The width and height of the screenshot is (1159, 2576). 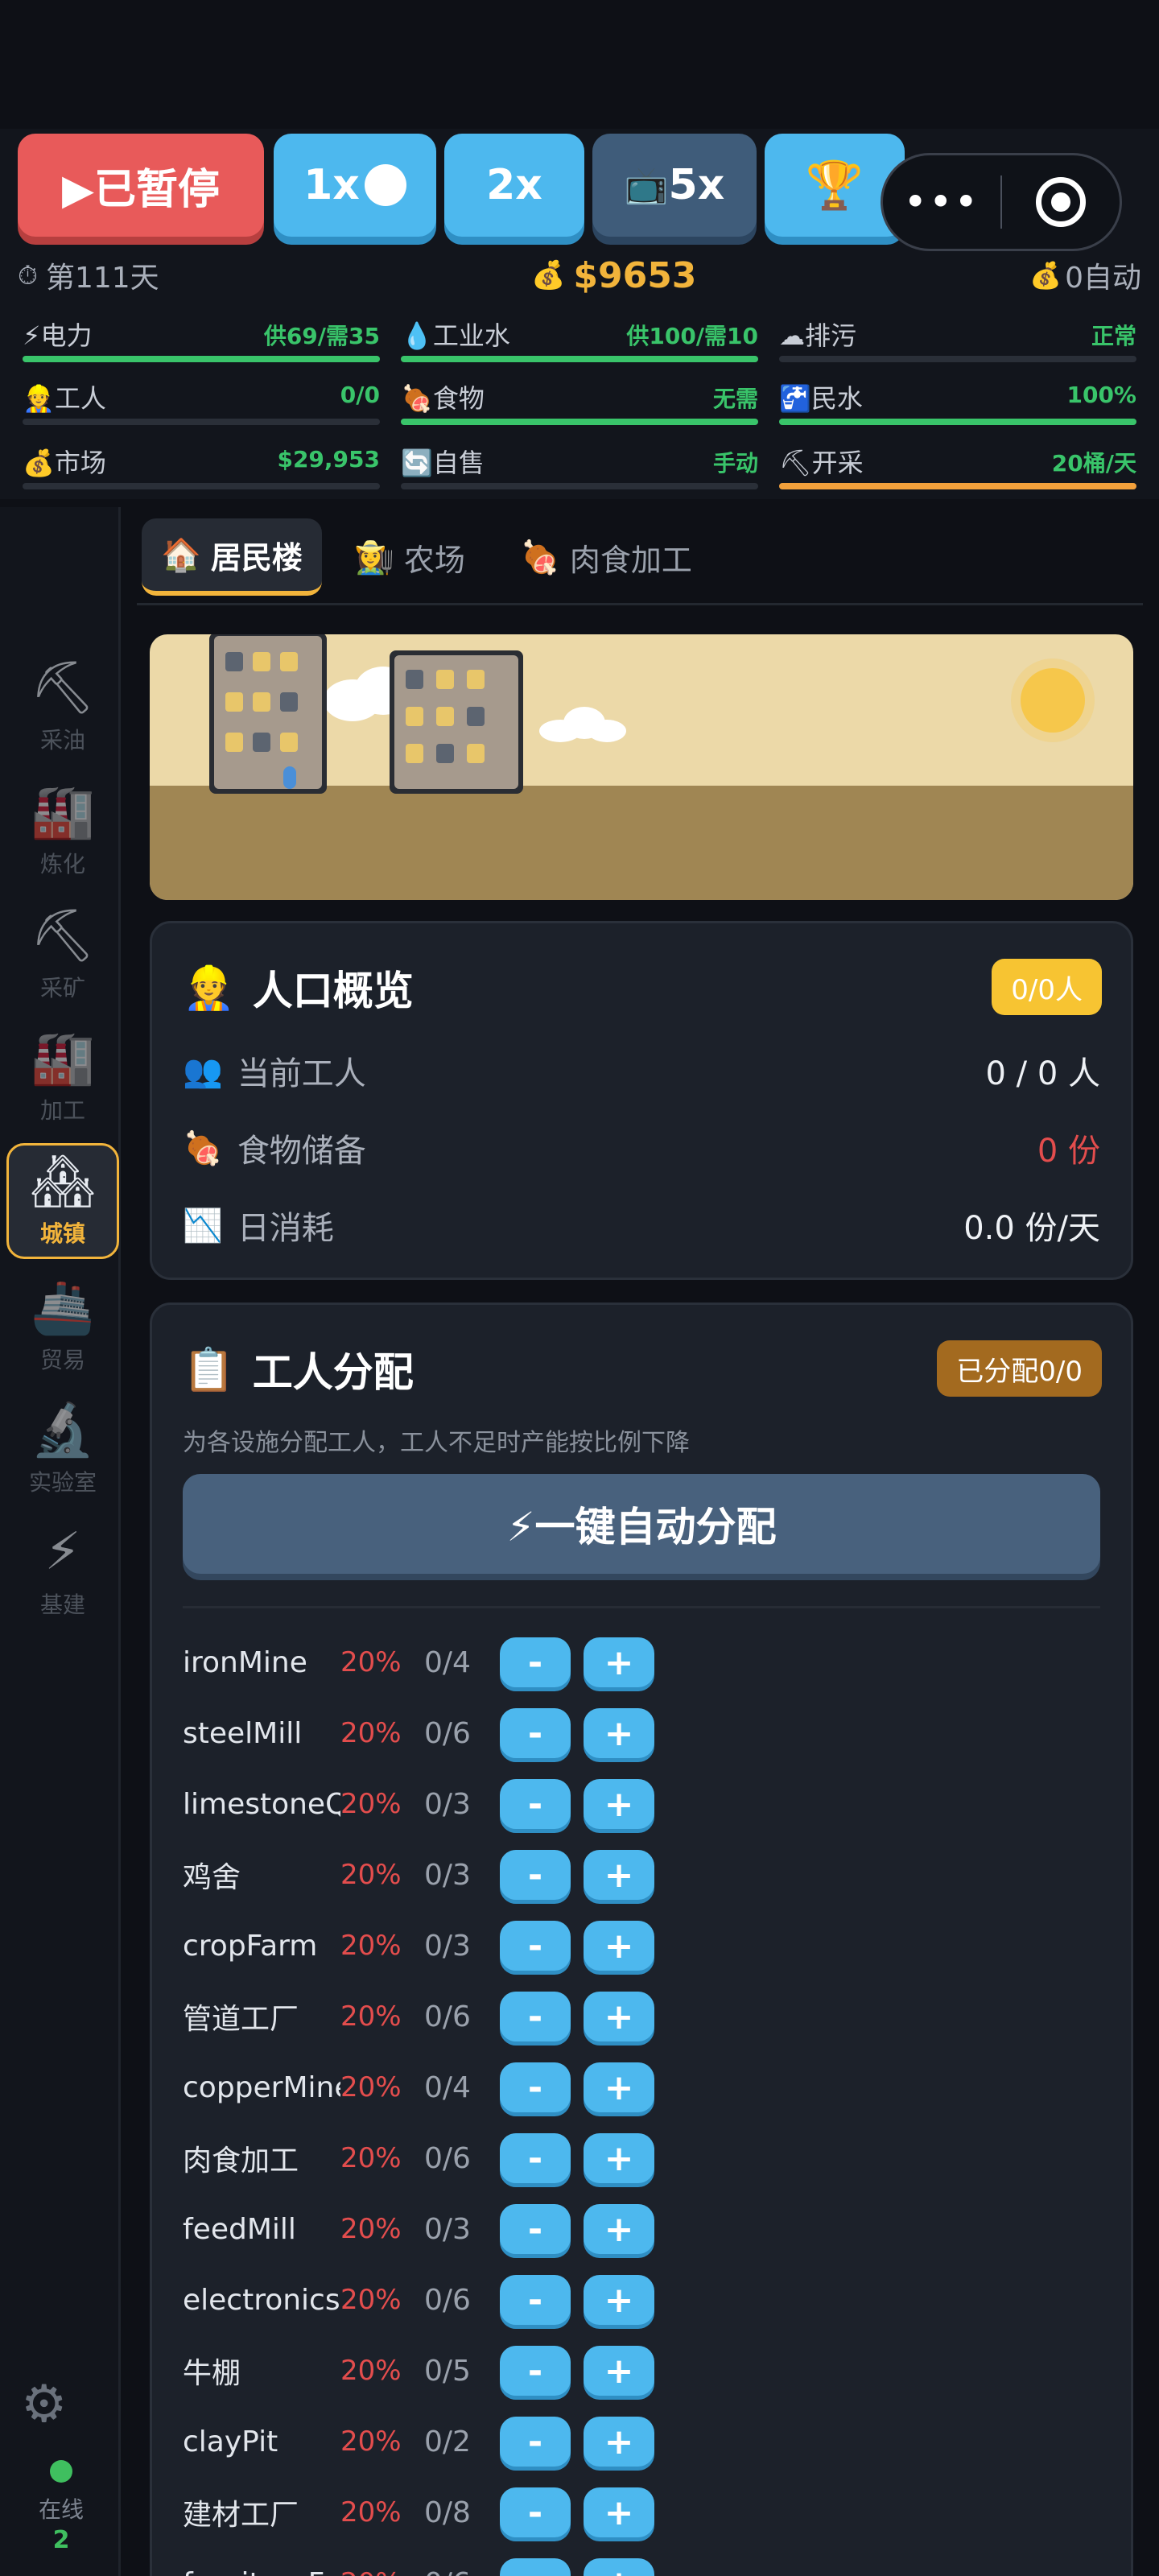 I want to click on farmer-icon: 👩‍🌾, so click(x=374, y=557).